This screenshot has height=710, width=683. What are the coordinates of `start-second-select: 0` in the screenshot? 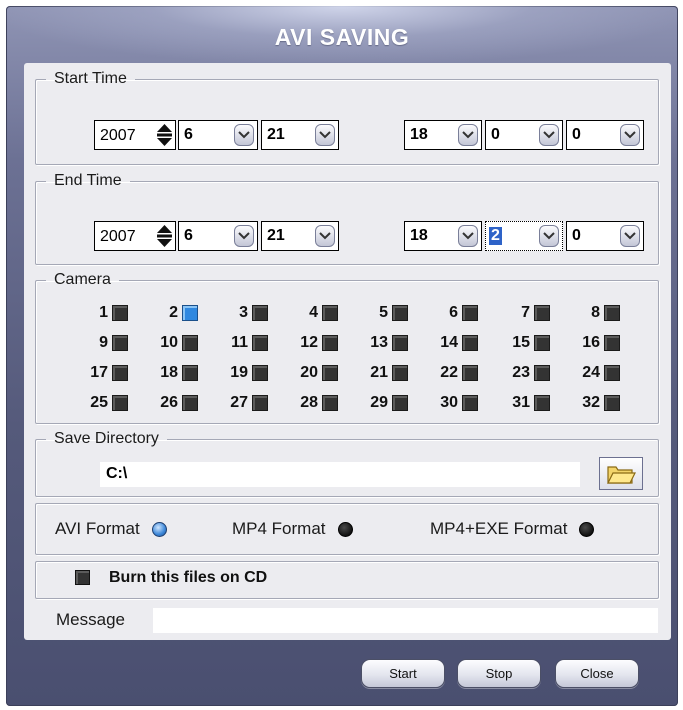 It's located at (605, 135).